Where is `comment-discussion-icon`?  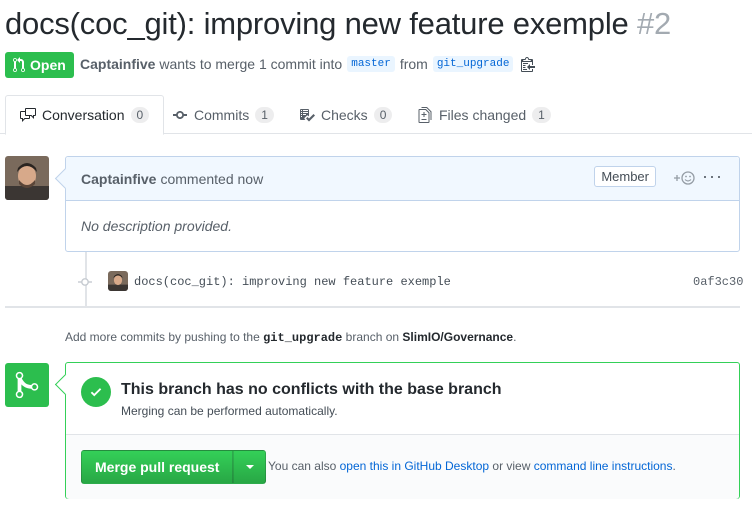
comment-discussion-icon is located at coordinates (28, 115).